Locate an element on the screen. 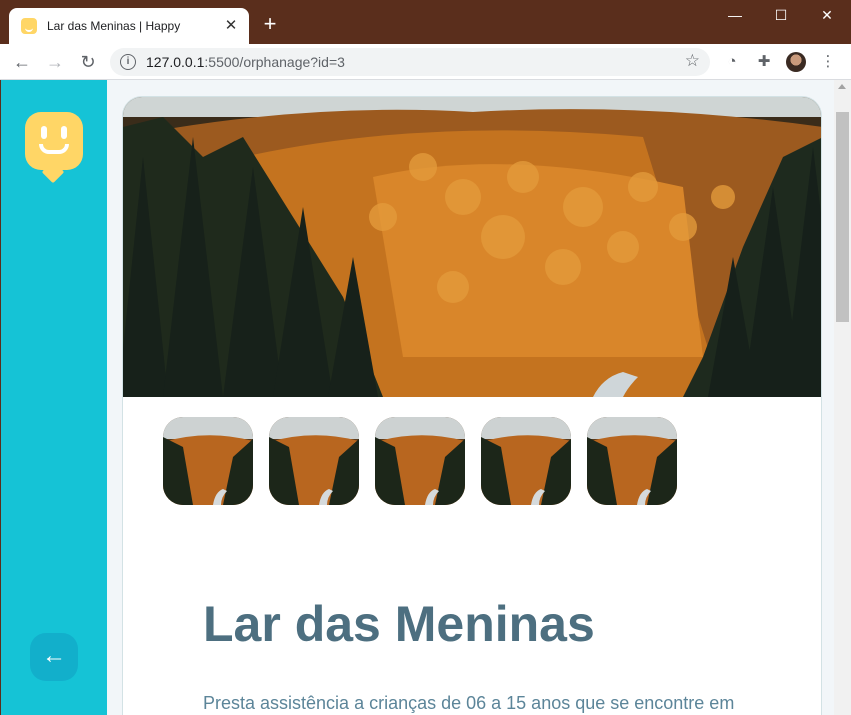 This screenshot has height=715, width=851. site-info-icon: i is located at coordinates (128, 62).